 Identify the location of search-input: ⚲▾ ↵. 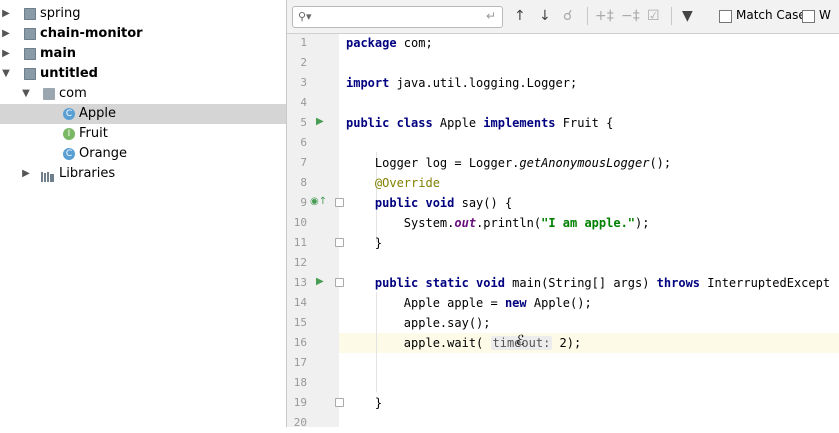
(397, 17).